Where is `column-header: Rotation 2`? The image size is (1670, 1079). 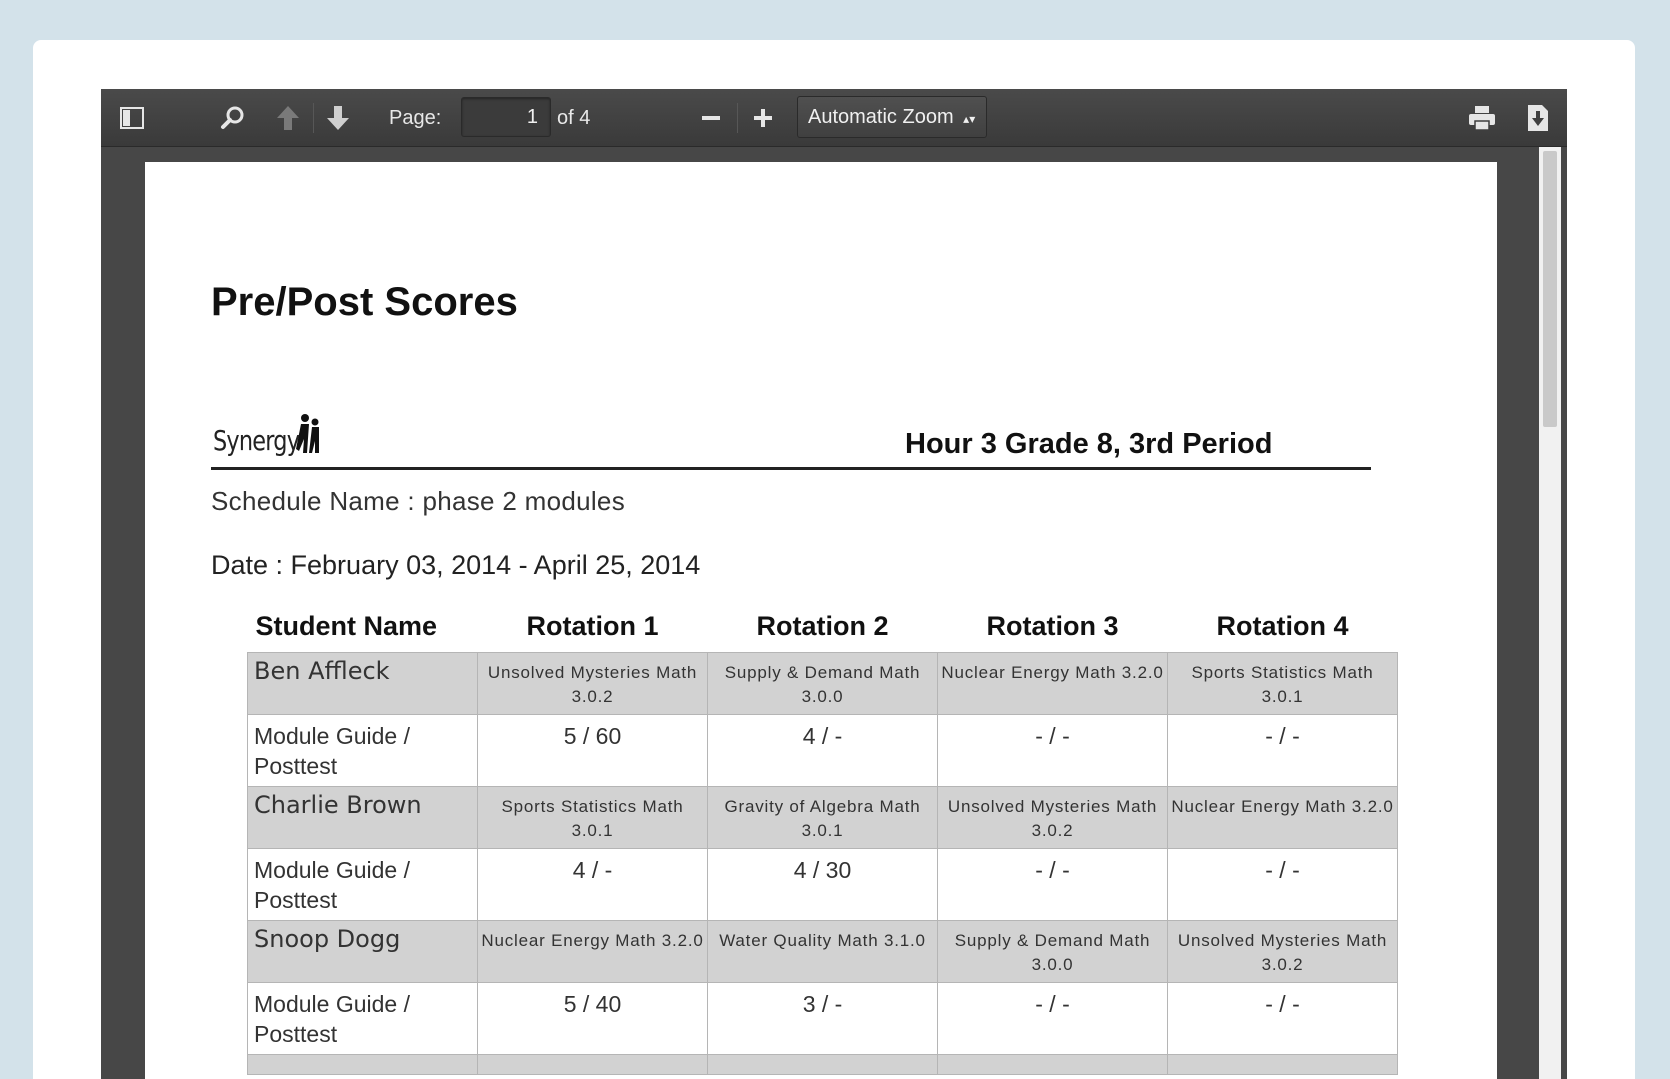 column-header: Rotation 2 is located at coordinates (822, 626).